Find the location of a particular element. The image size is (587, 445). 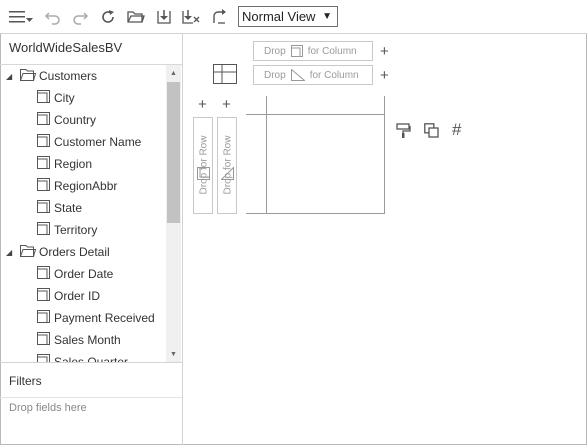

tree-field: State is located at coordinates (59, 208).